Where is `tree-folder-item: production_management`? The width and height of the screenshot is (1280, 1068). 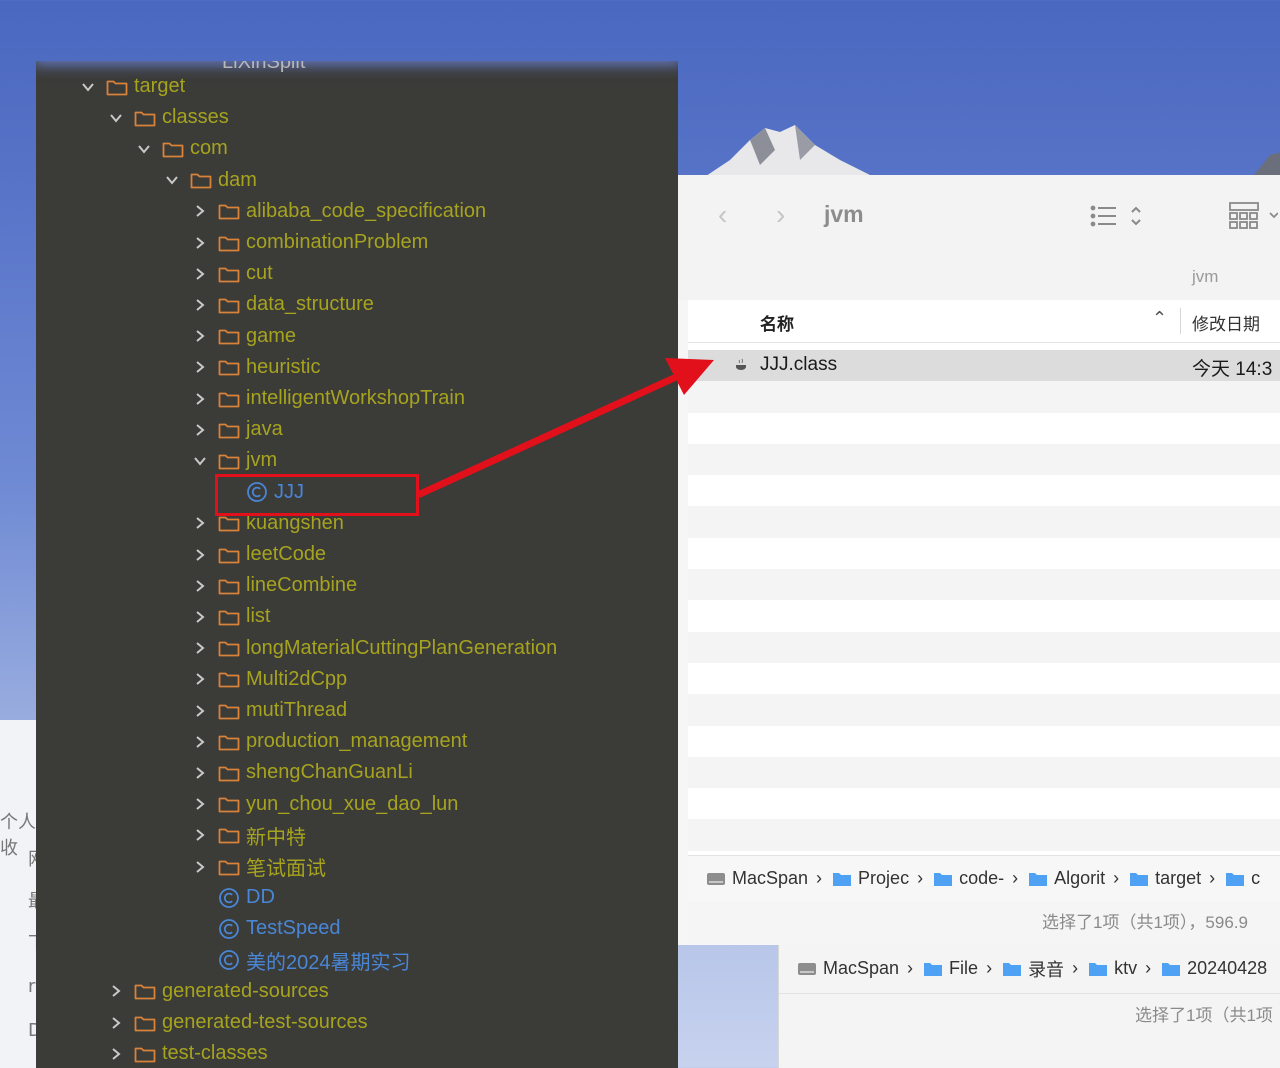 tree-folder-item: production_management is located at coordinates (327, 741).